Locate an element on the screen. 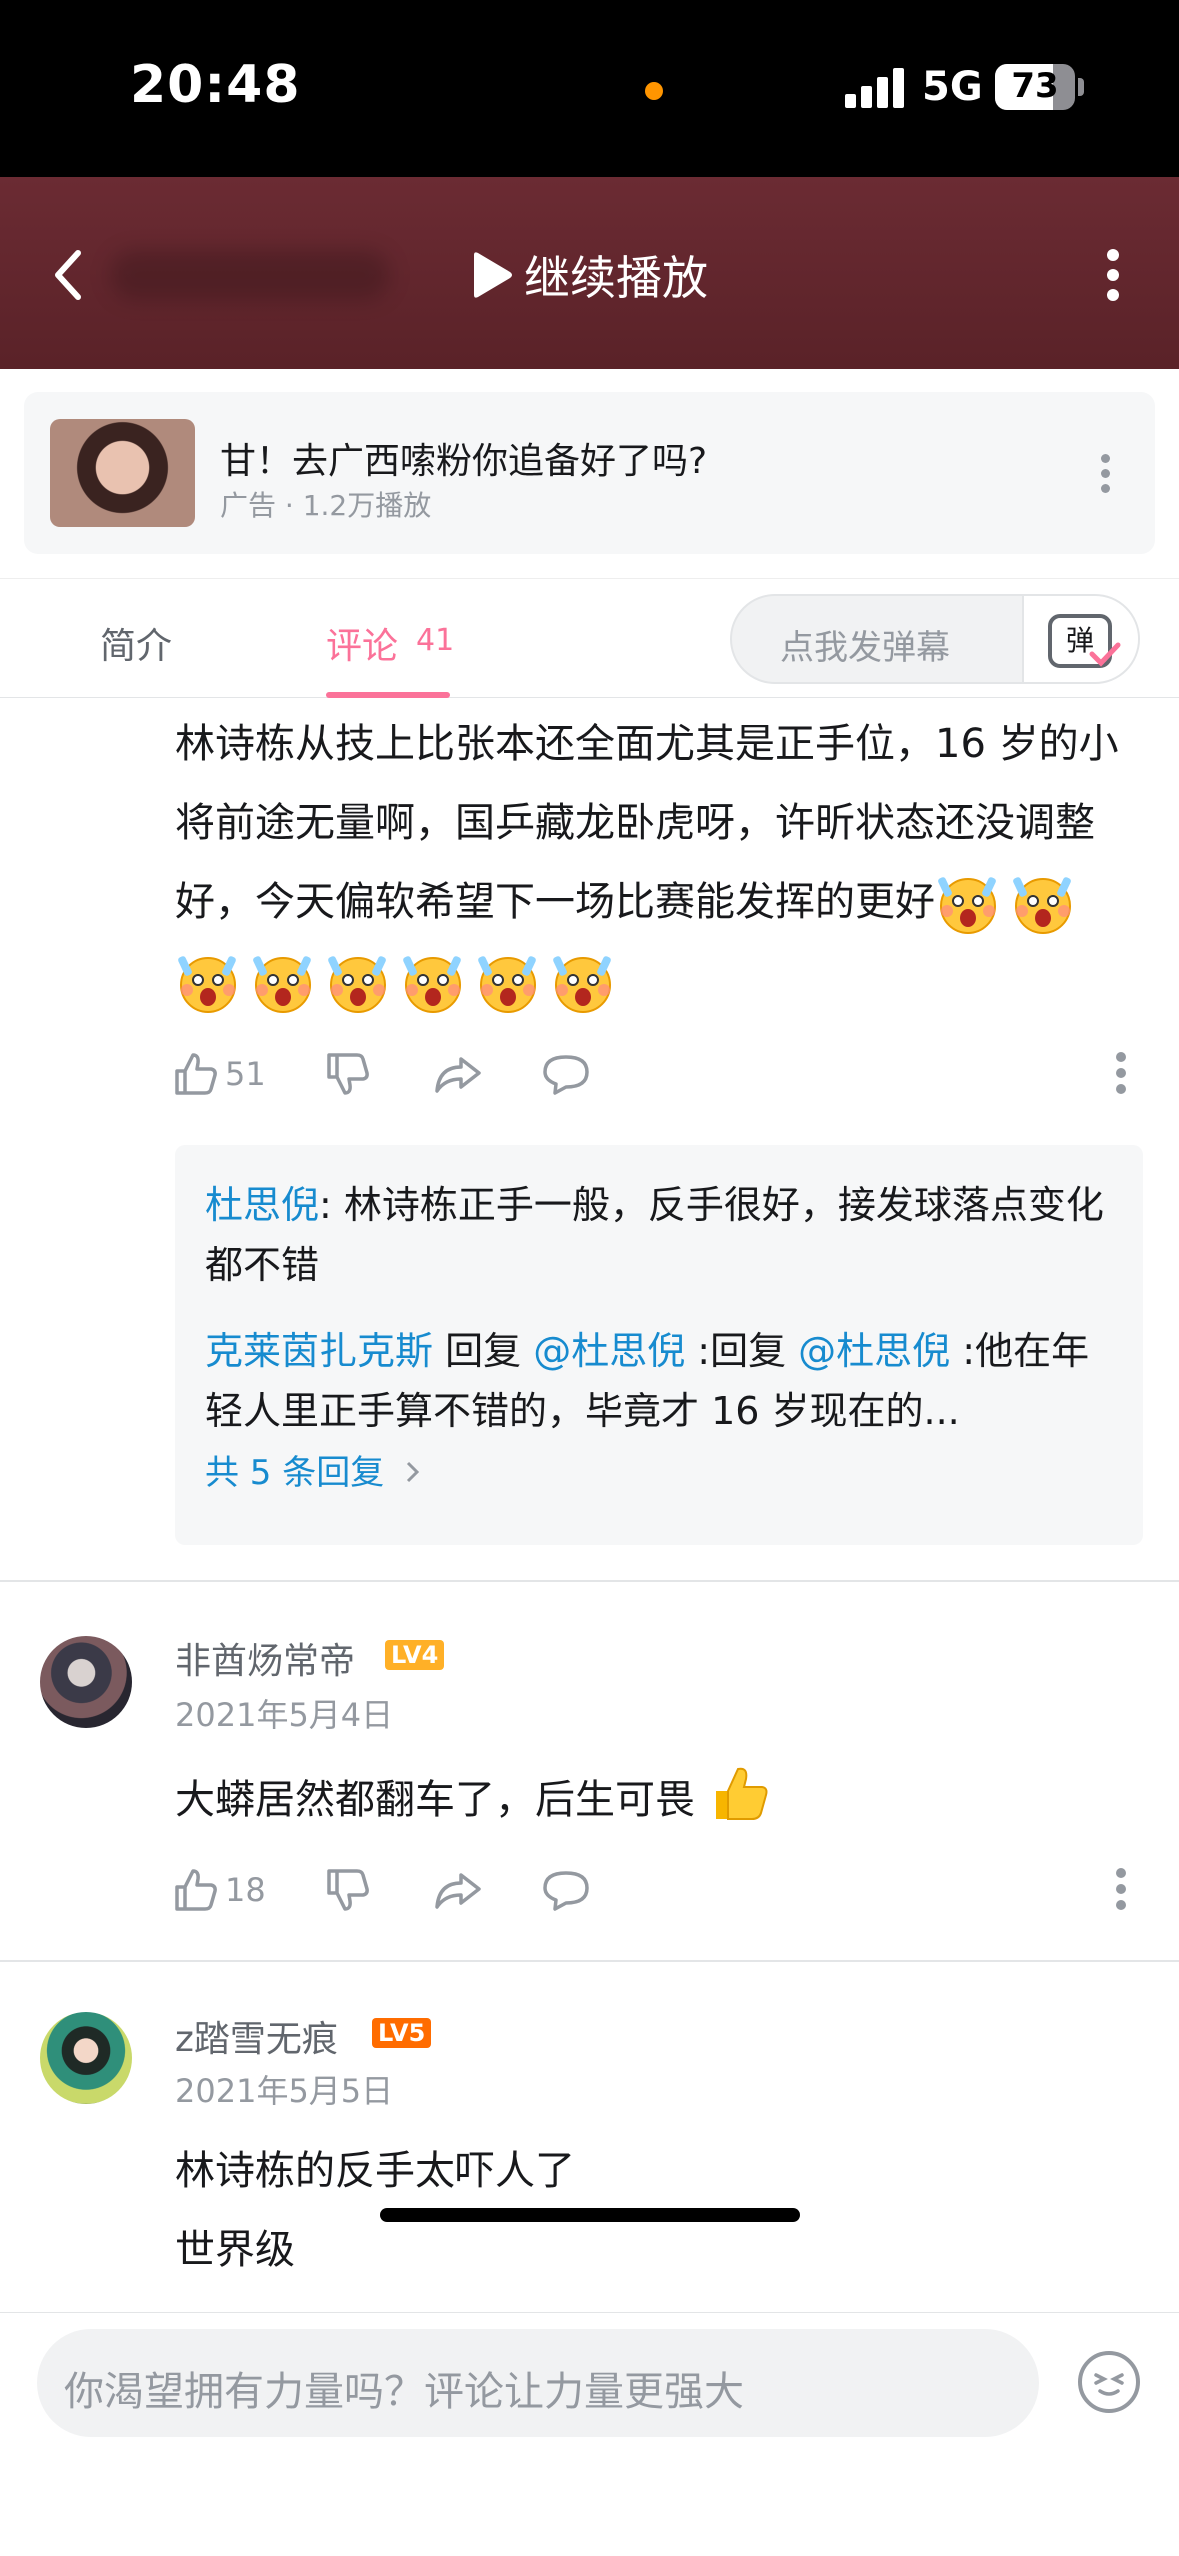  comment-date: 2021年5月5日 is located at coordinates (284, 2091).